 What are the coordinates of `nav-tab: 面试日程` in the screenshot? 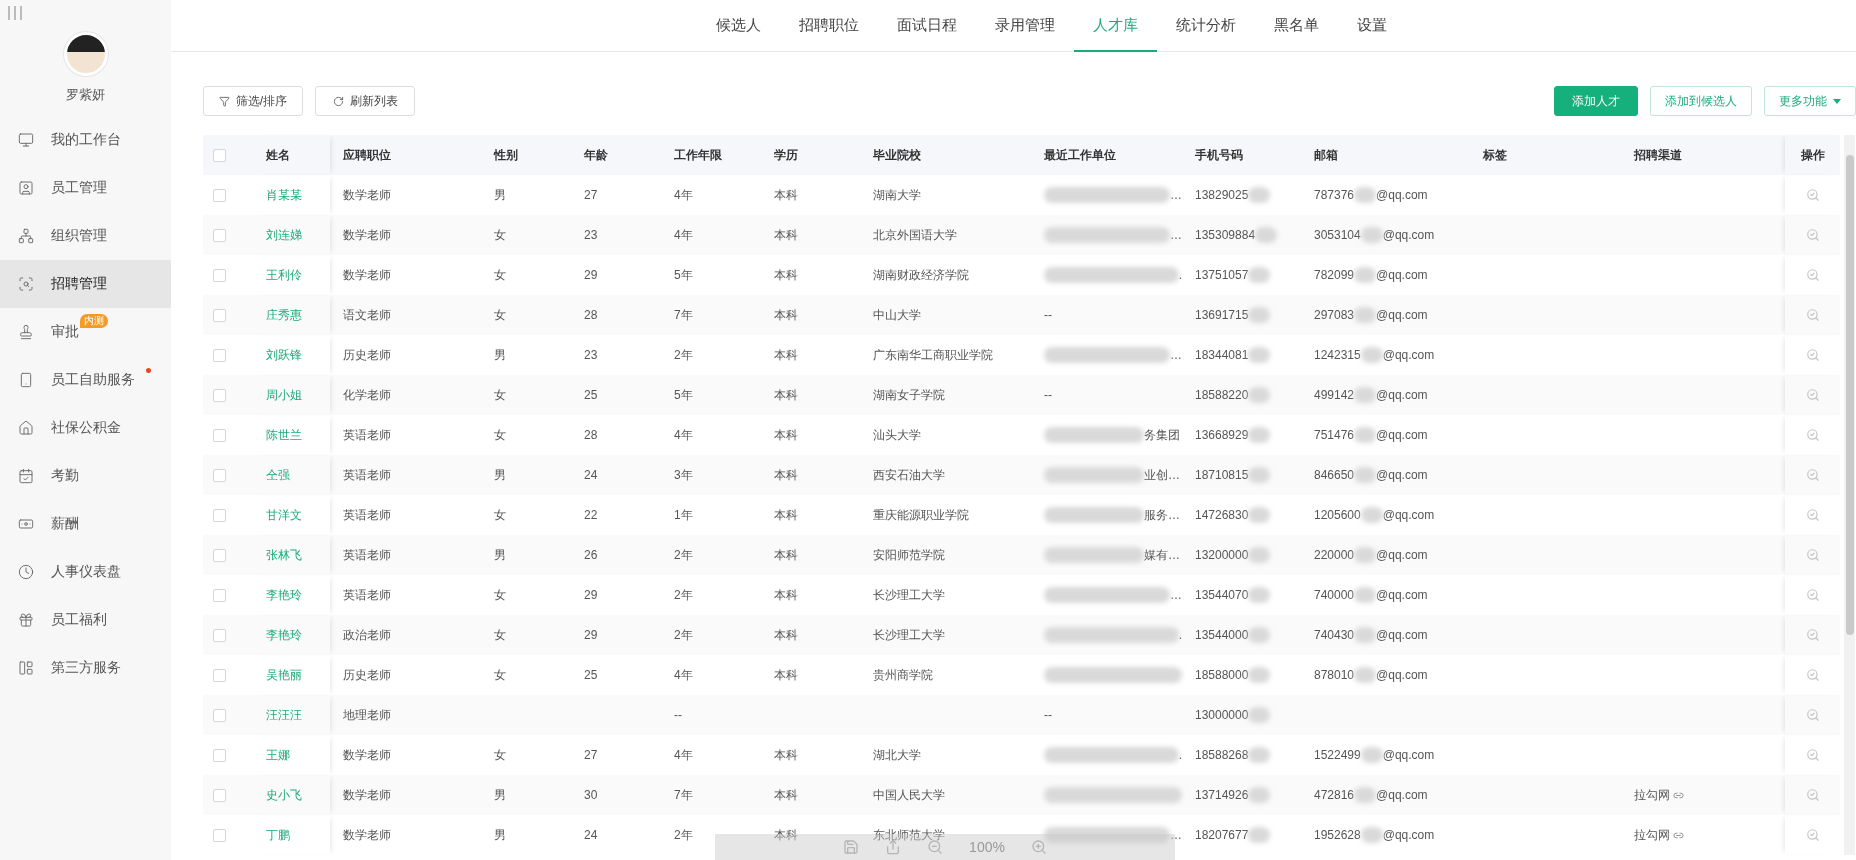 It's located at (926, 26).